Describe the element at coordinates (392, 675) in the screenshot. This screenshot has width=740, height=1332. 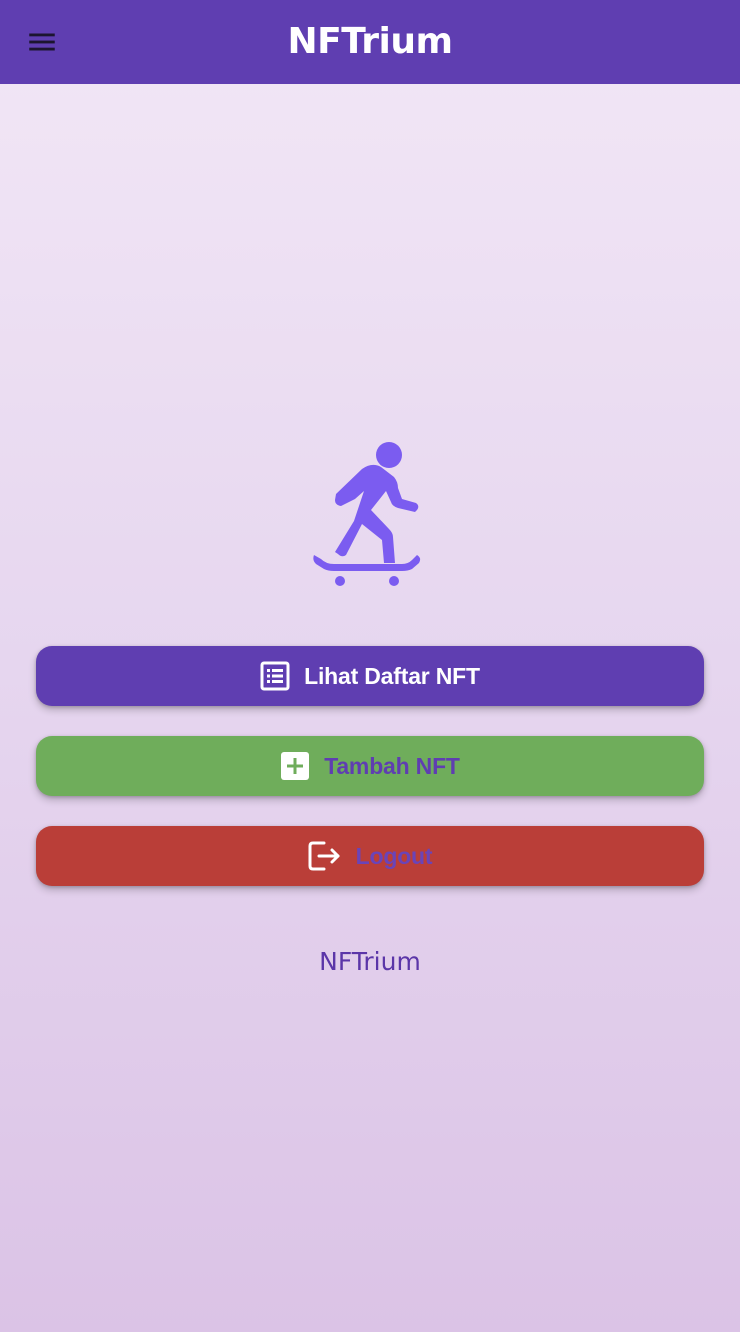
I see `view-nft-list-label: Lihat Daftar NFT` at that location.